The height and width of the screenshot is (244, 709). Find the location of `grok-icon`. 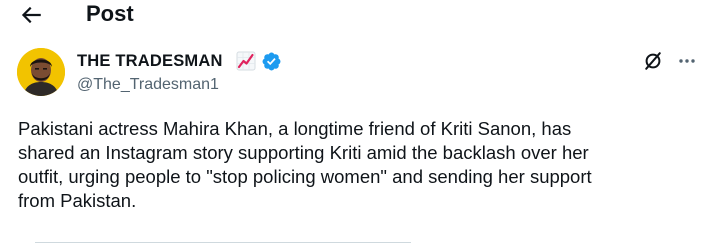

grok-icon is located at coordinates (653, 61).